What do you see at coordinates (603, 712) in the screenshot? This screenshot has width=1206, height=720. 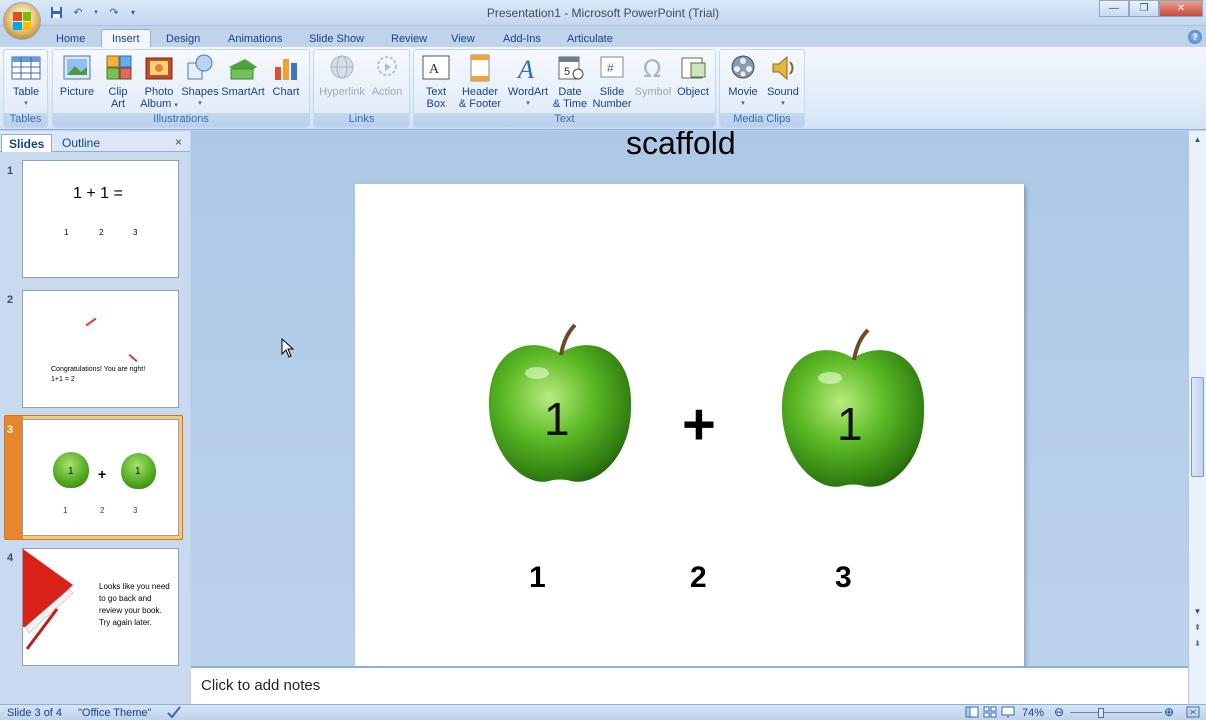 I see `status-bar: Slide 3 of 4 "Office Theme" 74% ⊖ ⊕` at bounding box center [603, 712].